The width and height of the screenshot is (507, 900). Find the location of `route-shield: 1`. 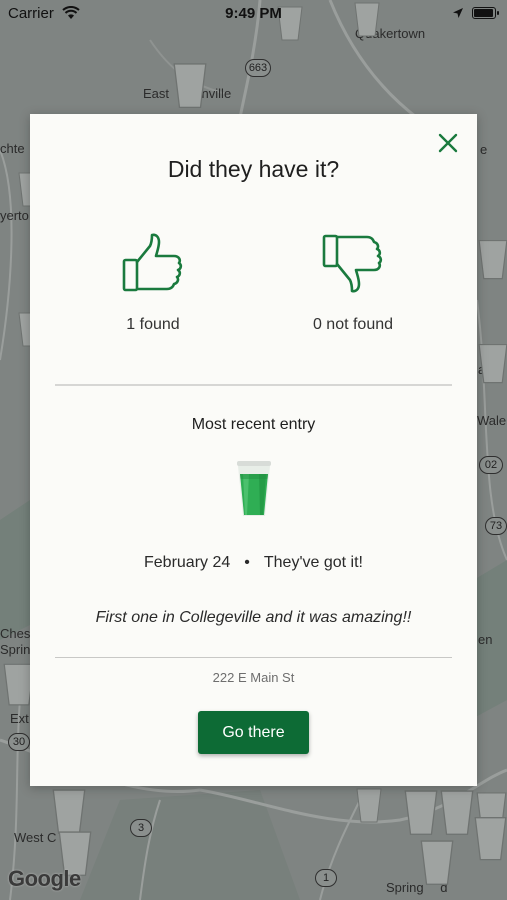

route-shield: 1 is located at coordinates (326, 878).